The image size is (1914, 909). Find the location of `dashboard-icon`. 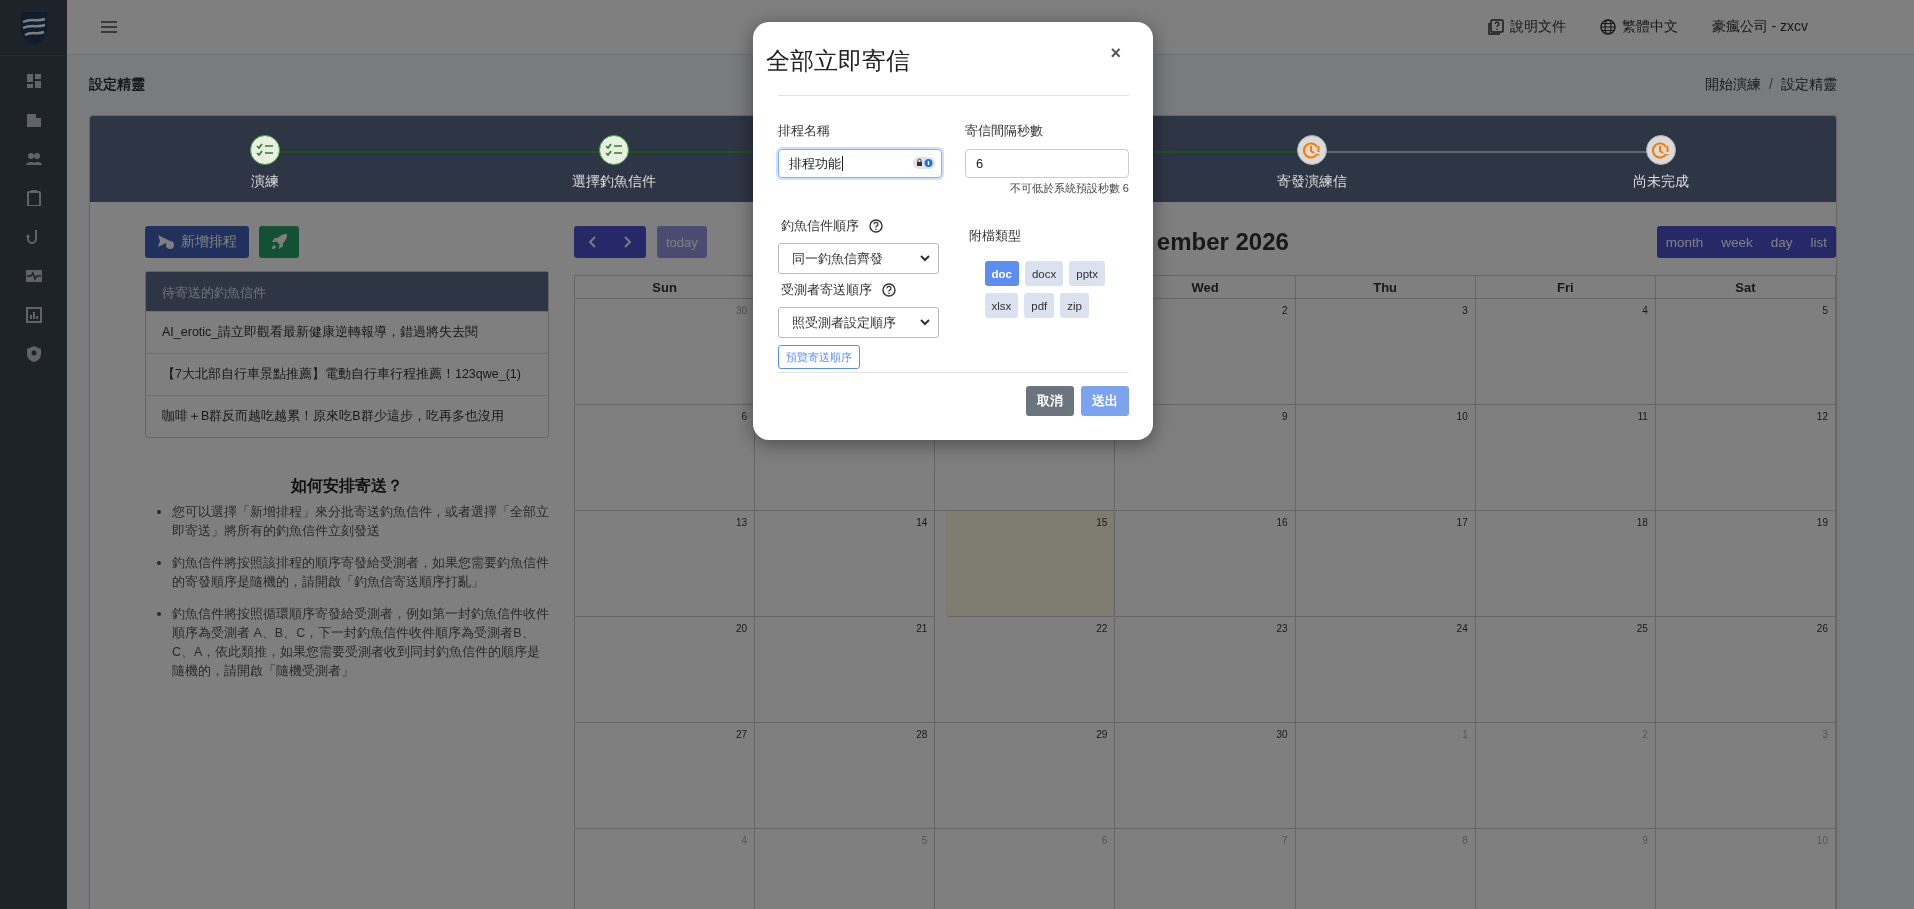

dashboard-icon is located at coordinates (33, 81).